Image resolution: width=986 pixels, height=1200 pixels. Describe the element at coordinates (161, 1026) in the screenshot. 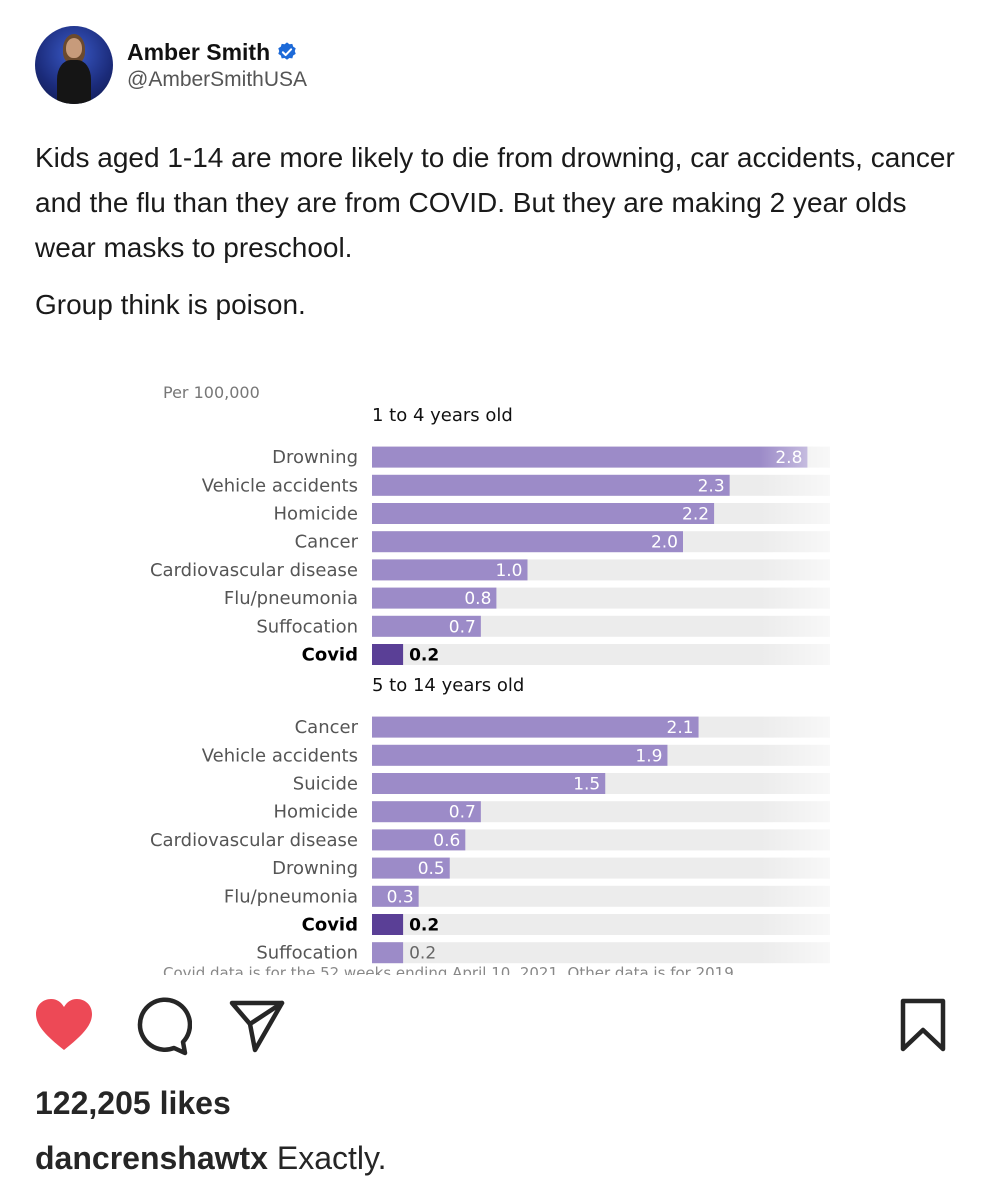

I see `comment-icon` at that location.